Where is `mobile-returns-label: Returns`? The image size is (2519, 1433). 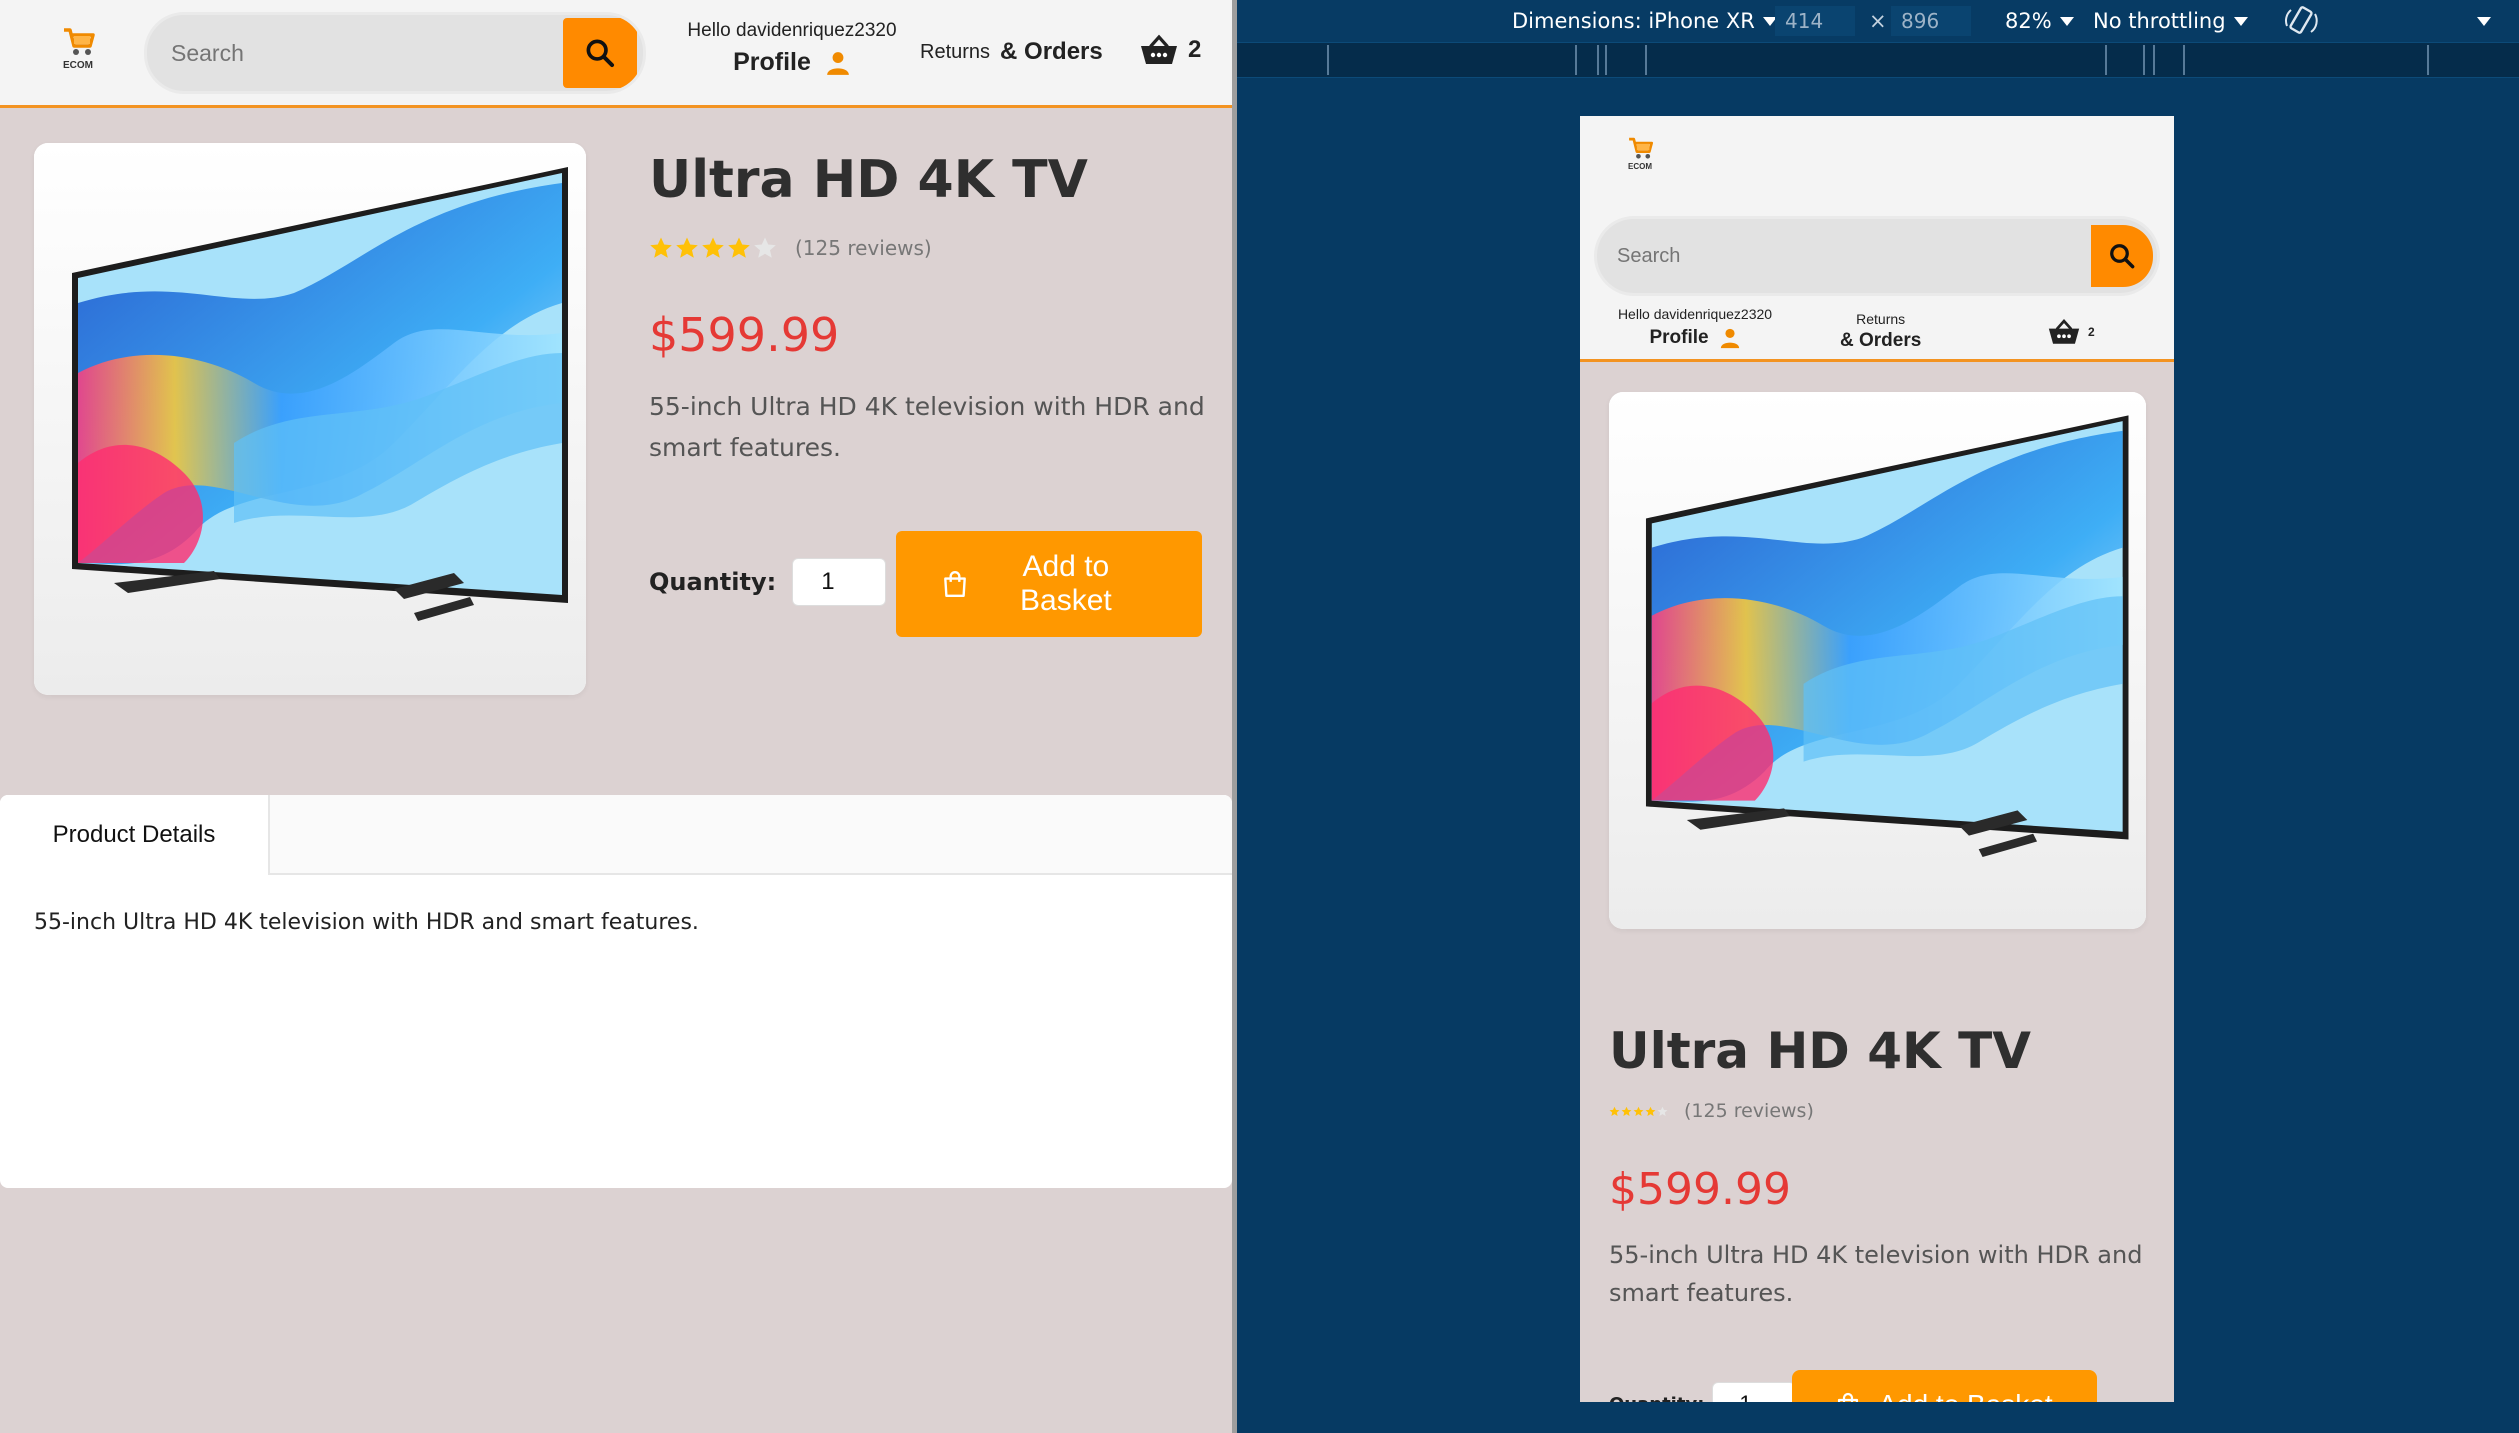 mobile-returns-label: Returns is located at coordinates (1881, 319).